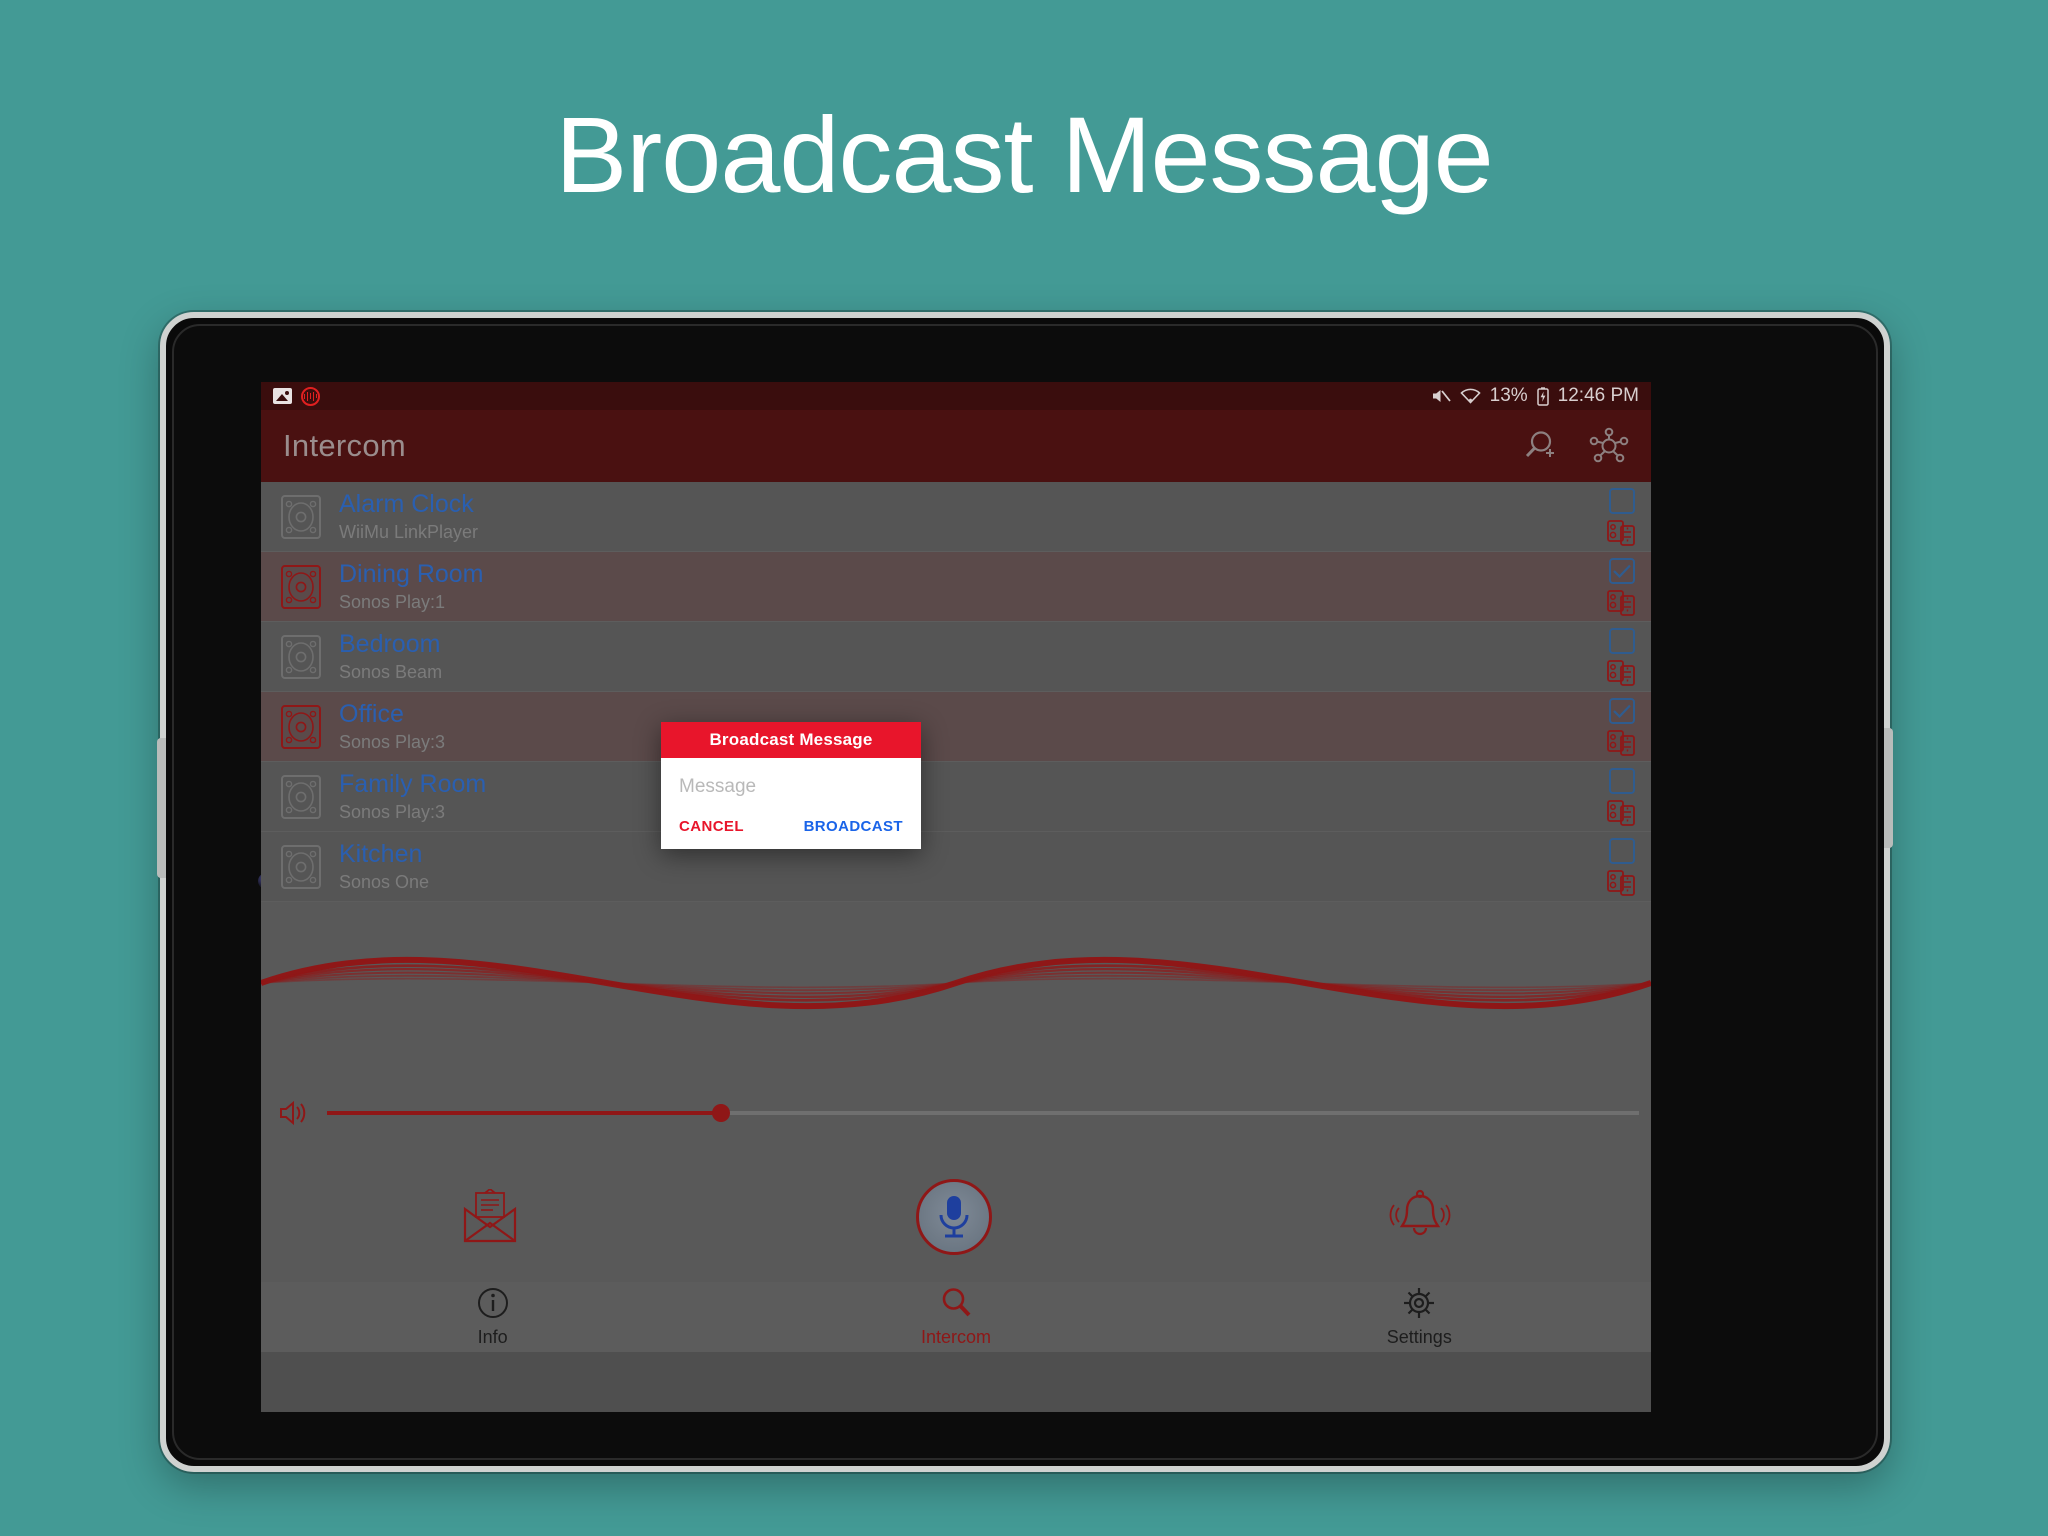 This screenshot has height=1536, width=2048. What do you see at coordinates (1024, 154) in the screenshot?
I see `page-title: Broadcast Message` at bounding box center [1024, 154].